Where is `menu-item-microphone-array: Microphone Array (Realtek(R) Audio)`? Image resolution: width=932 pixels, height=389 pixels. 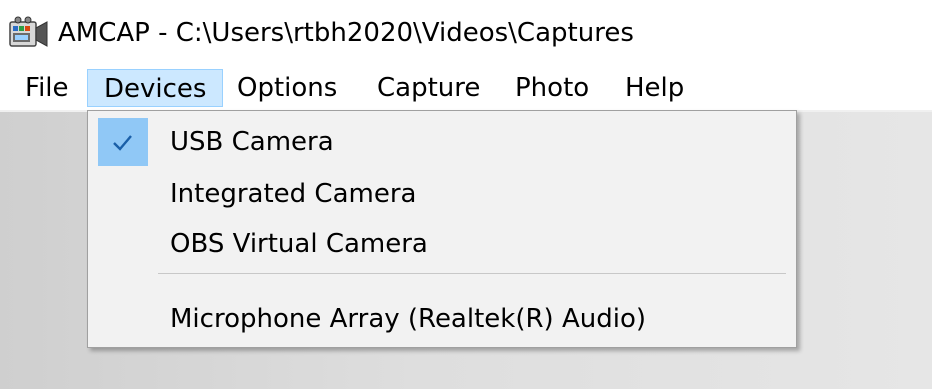
menu-item-microphone-array: Microphone Array (Realtek(R) Audio) is located at coordinates (442, 319).